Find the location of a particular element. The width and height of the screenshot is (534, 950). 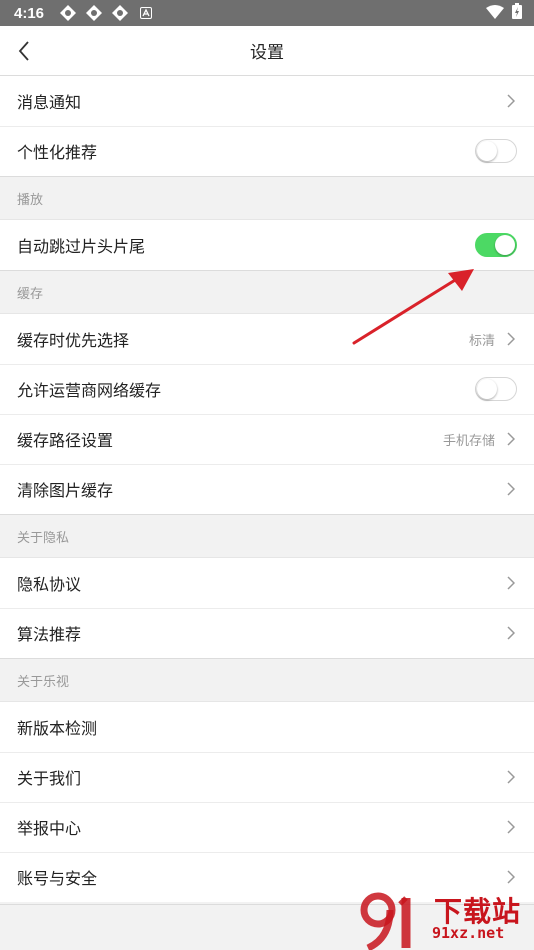

settings-item-cache-path: 缓存路径设置 手机存储 is located at coordinates (267, 439).